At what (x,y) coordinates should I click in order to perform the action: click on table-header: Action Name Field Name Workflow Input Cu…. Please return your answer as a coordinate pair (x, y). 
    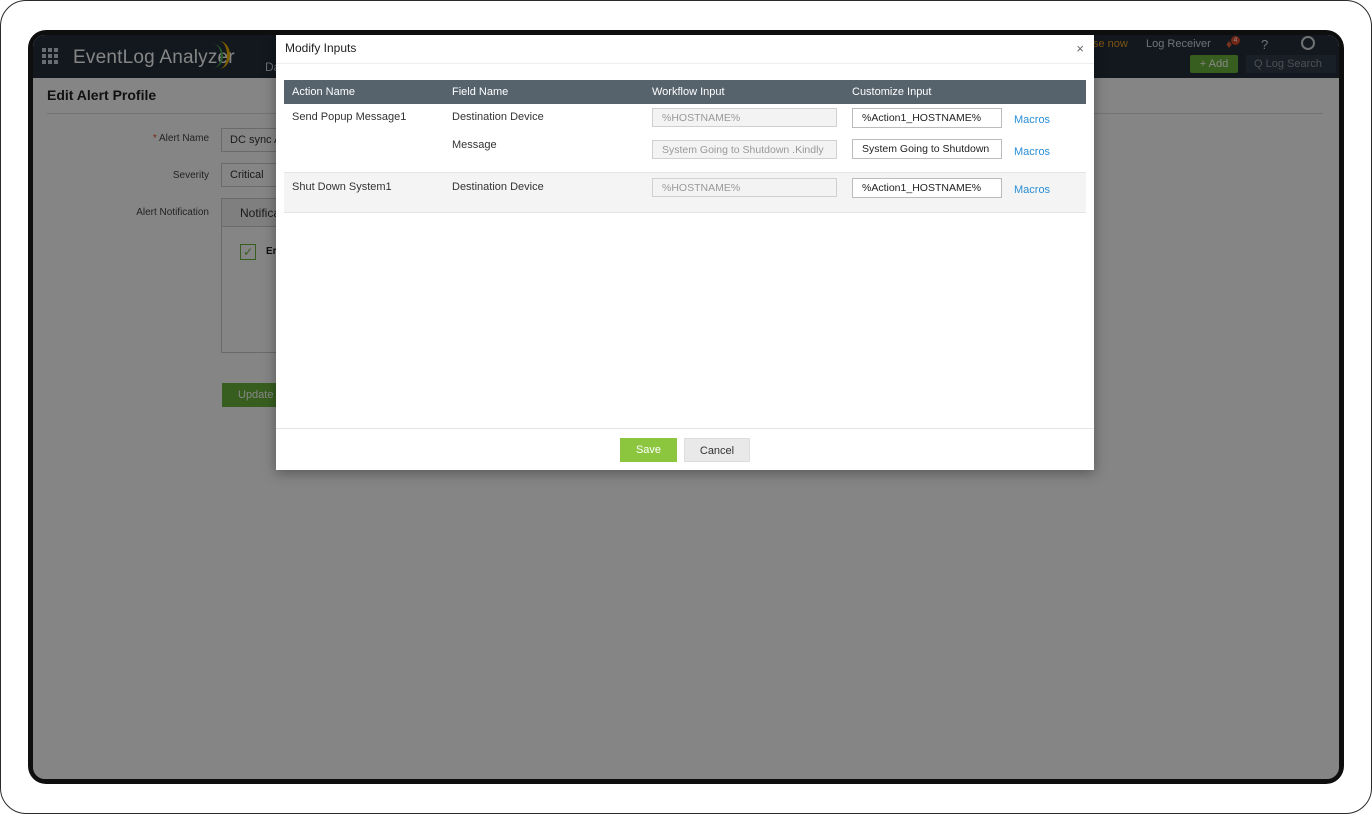
    Looking at the image, I should click on (685, 92).